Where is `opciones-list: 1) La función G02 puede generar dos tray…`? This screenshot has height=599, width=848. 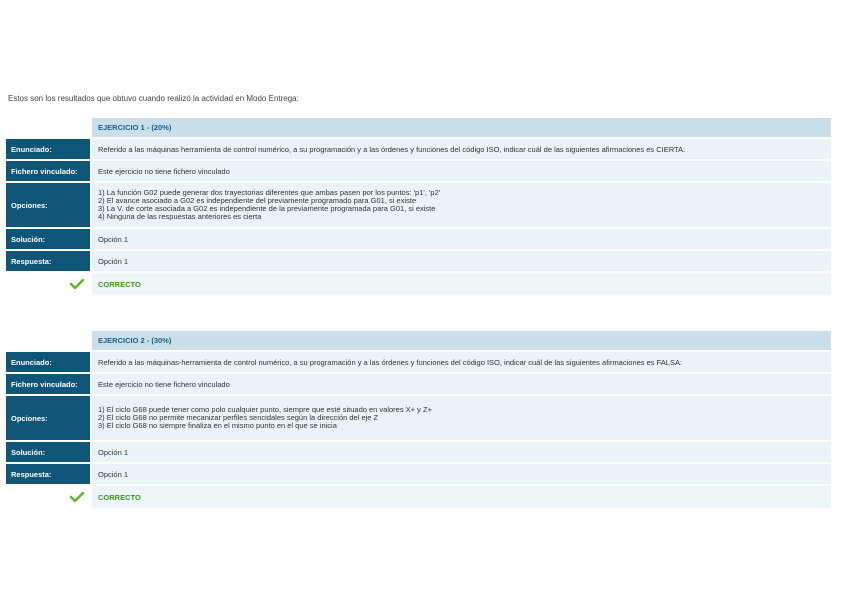
opciones-list: 1) La función G02 puede generar dos tray… is located at coordinates (461, 205).